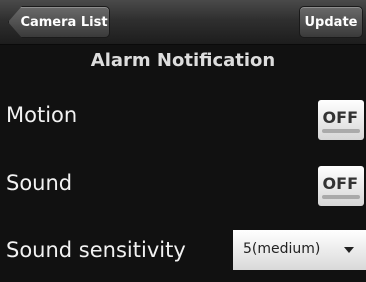 Image resolution: width=366 pixels, height=282 pixels. I want to click on page-title: Alarm Notification, so click(183, 60).